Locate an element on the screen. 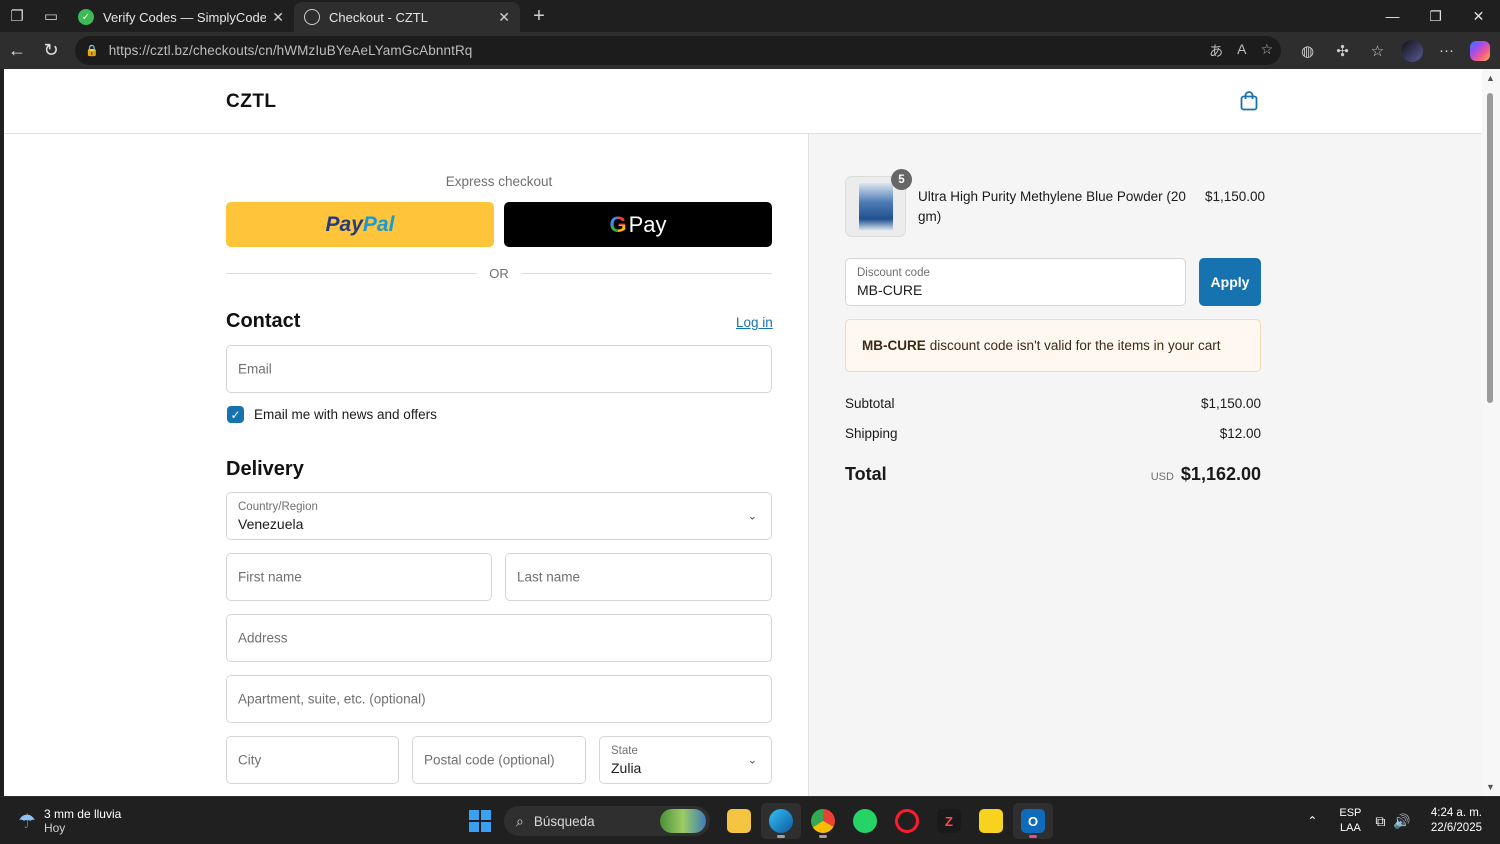 The width and height of the screenshot is (1500, 844). tab-title: Checkout - CZTL is located at coordinates (378, 17).